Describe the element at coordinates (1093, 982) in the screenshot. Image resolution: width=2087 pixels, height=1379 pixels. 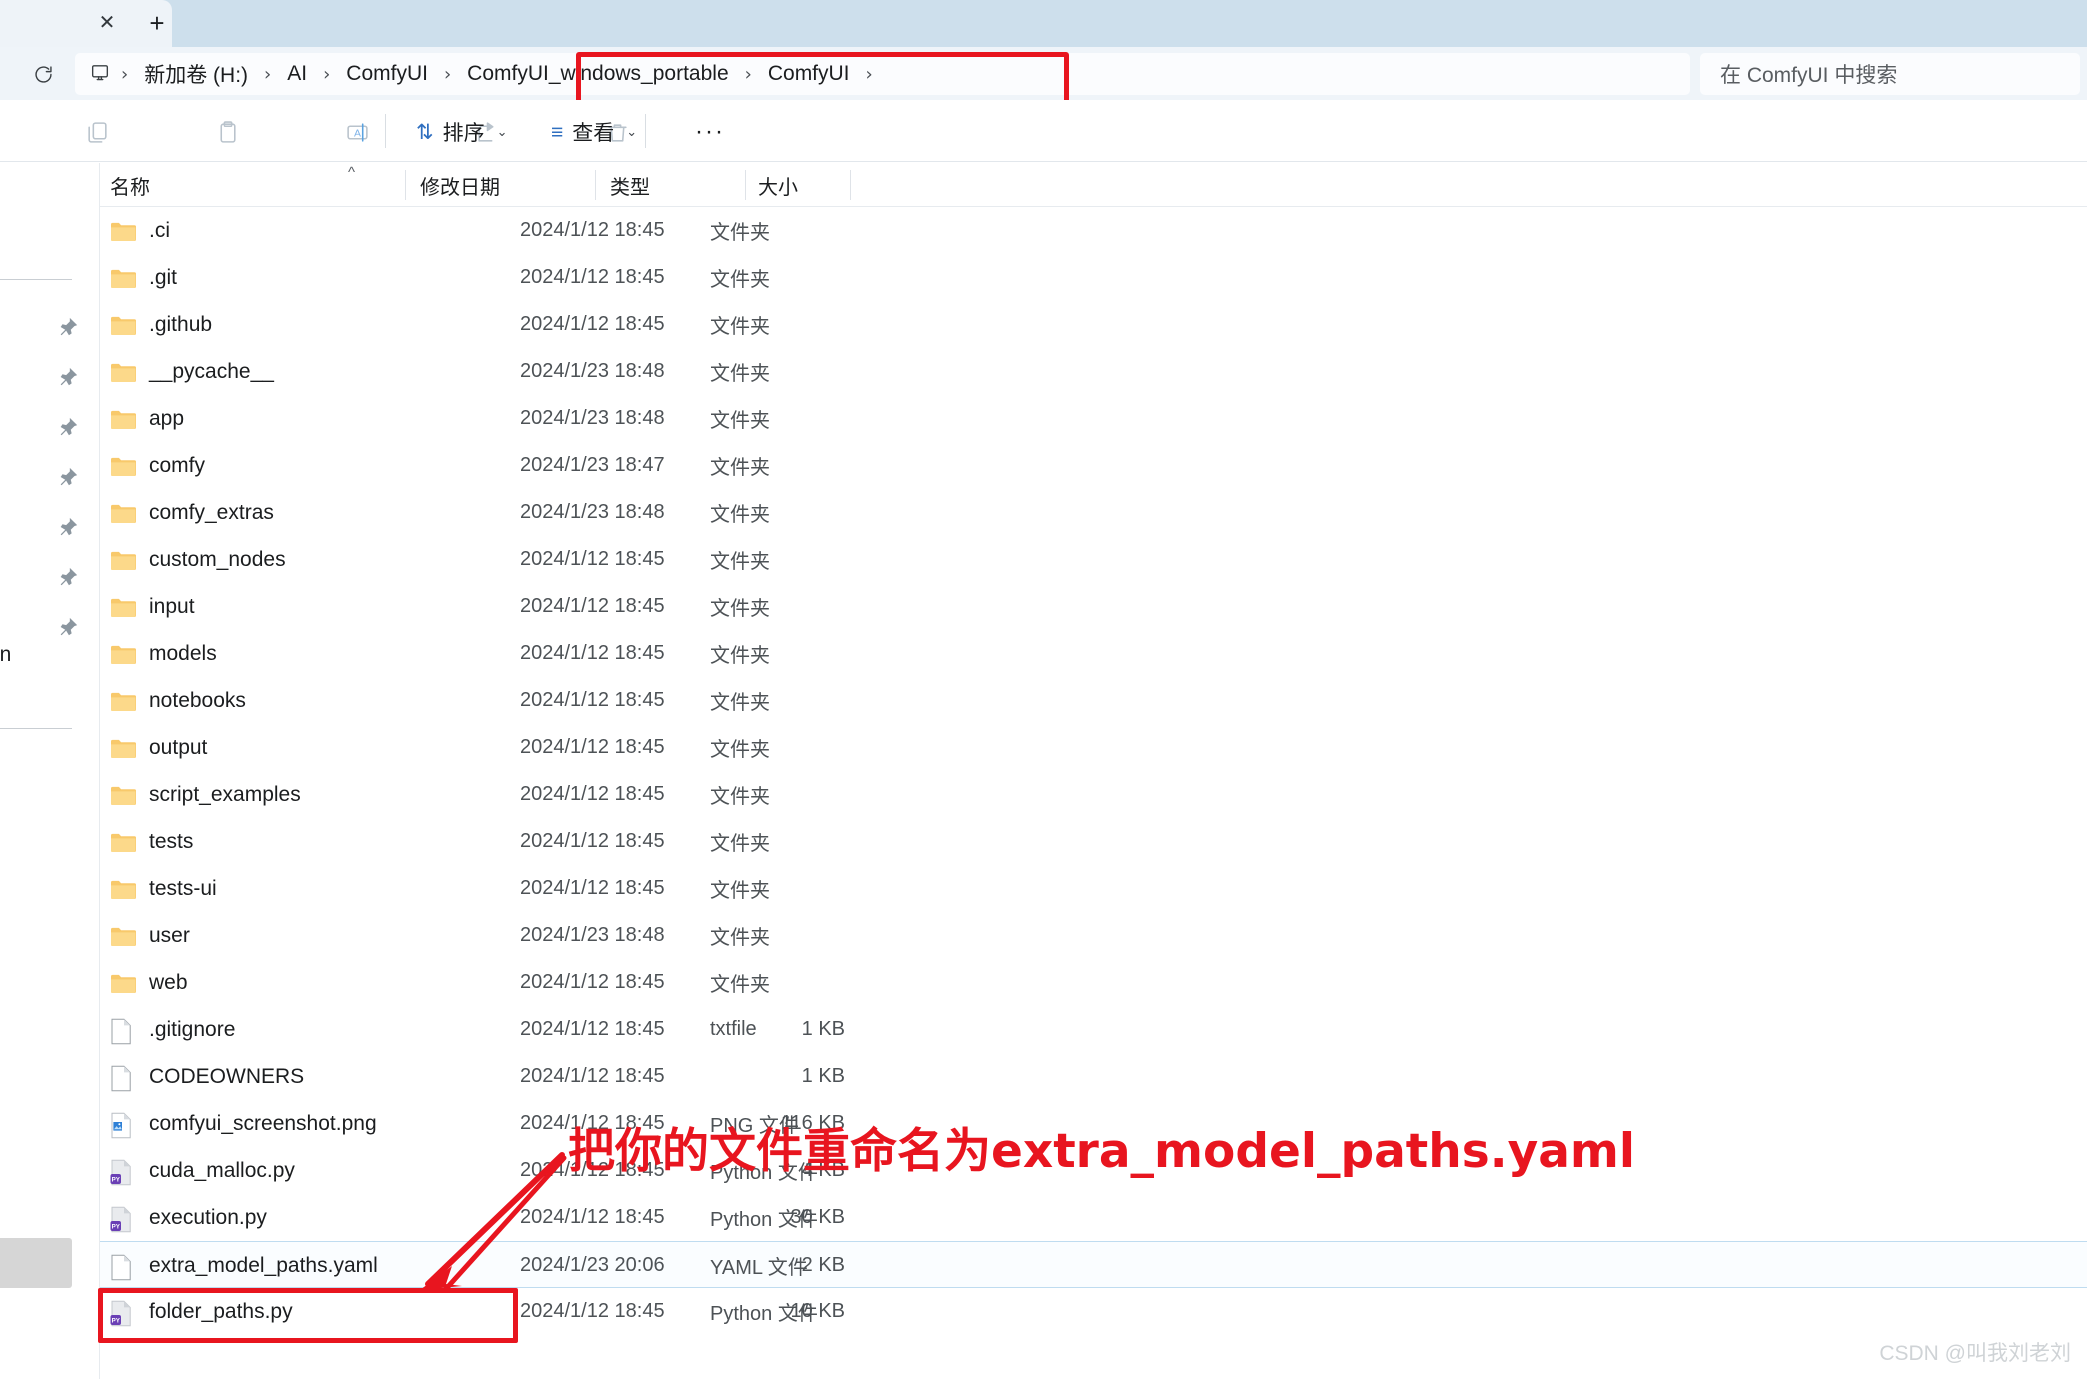
I see `table-row: web 2024/1/12 18:45 文件夹` at that location.